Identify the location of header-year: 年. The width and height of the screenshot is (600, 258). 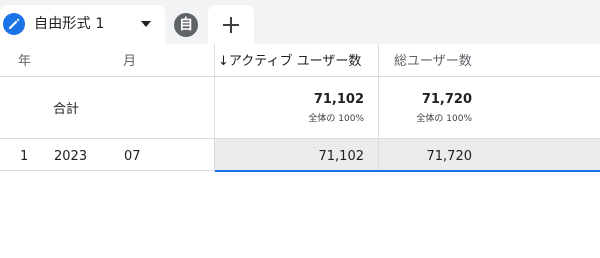
(24, 62).